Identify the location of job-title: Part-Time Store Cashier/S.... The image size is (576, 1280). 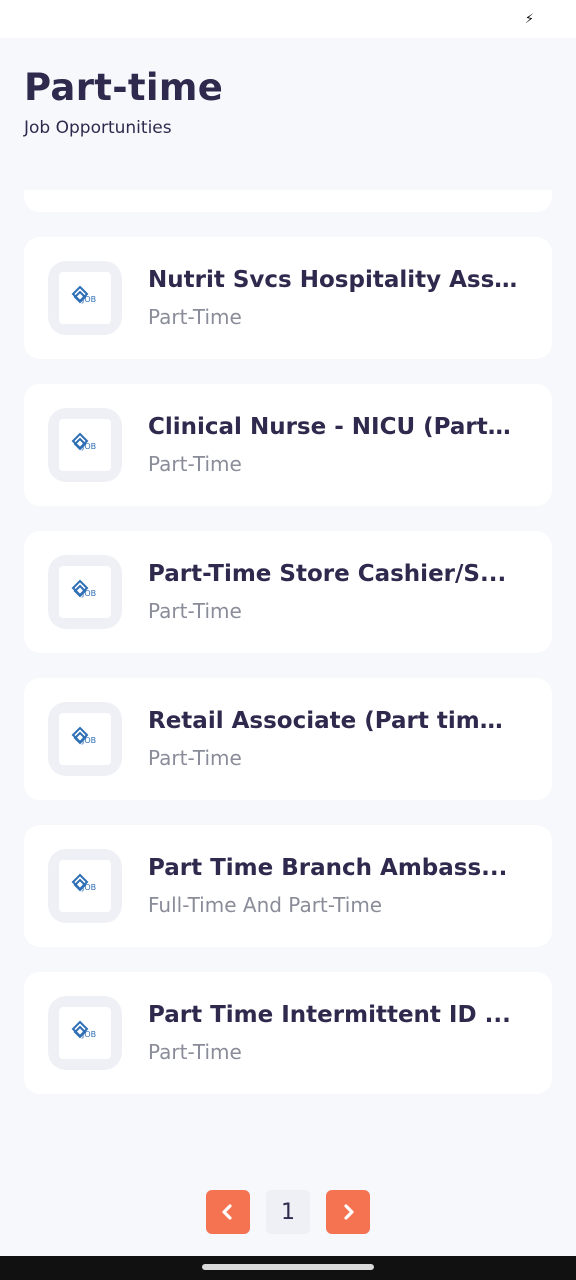
(327, 574).